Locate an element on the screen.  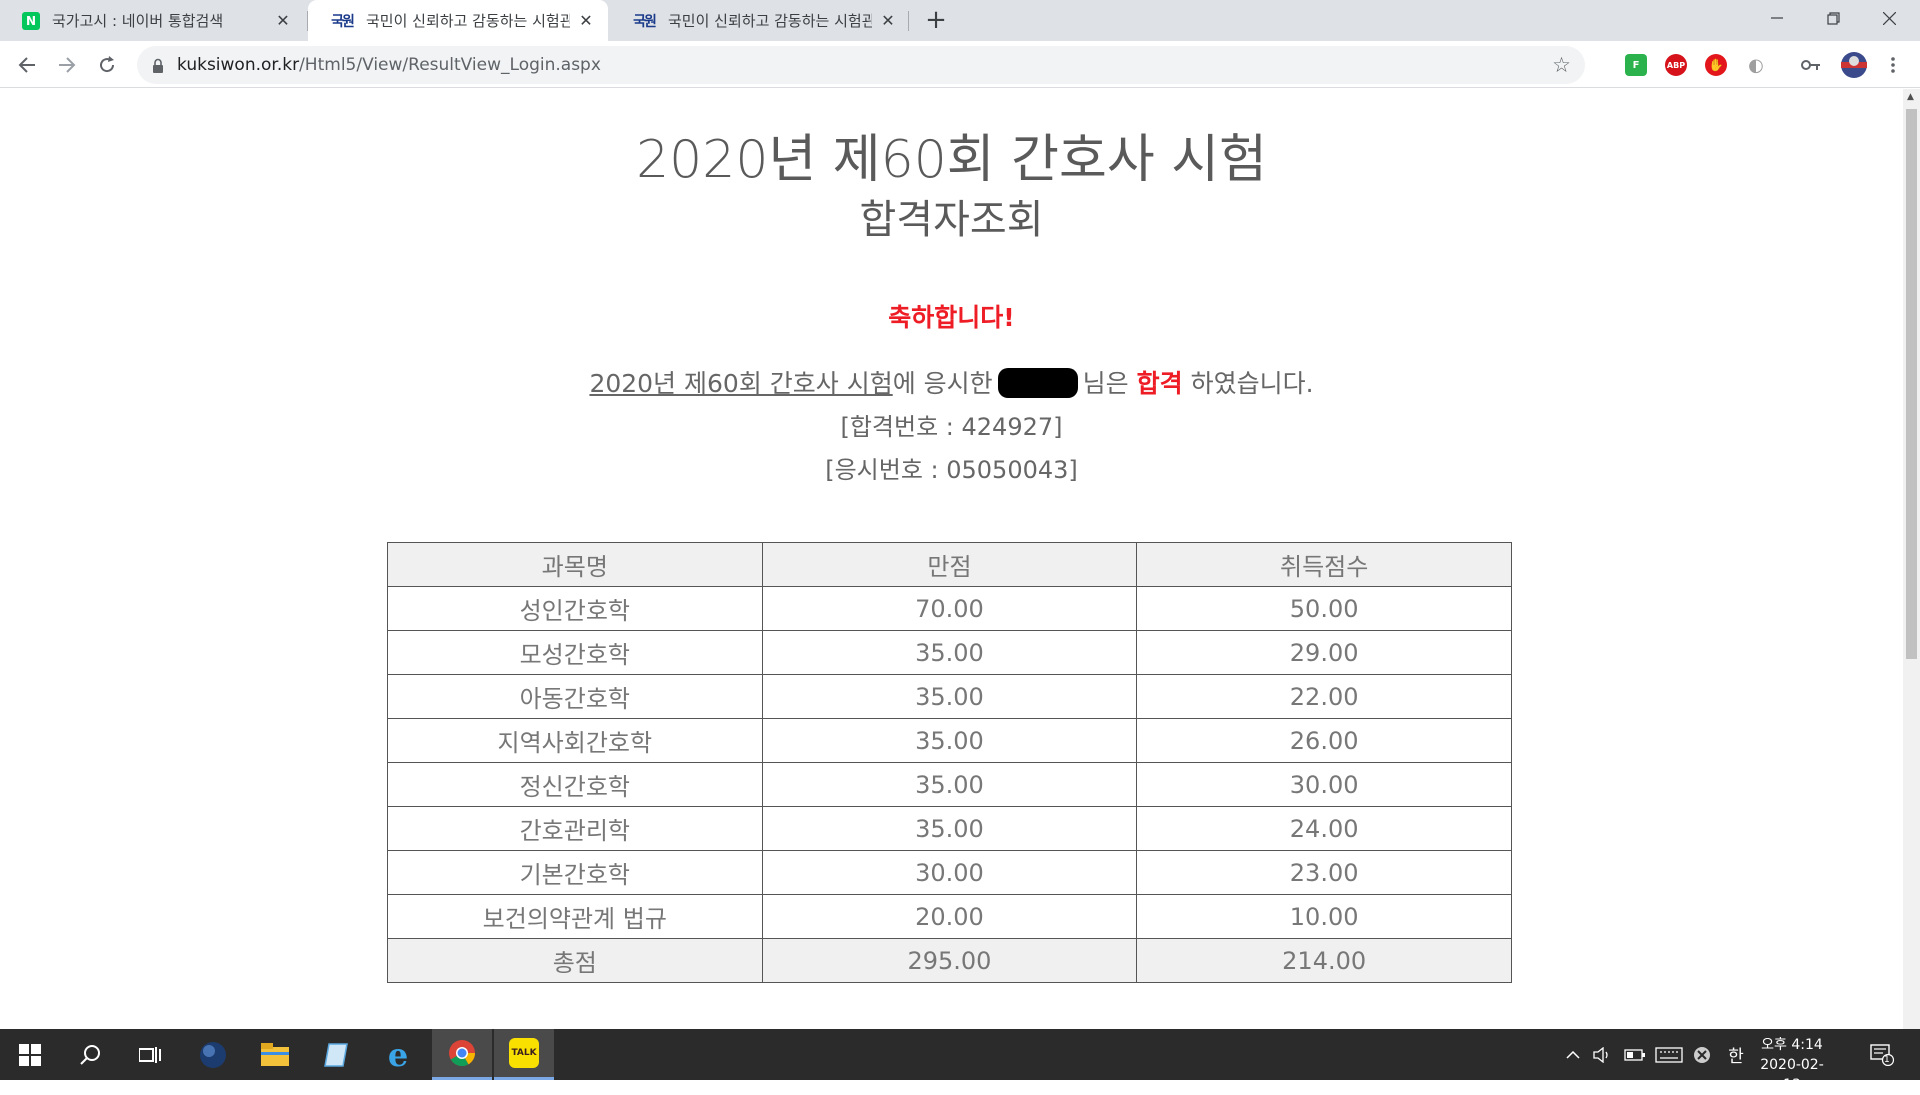
page-subtitle: 합격자조회 is located at coordinates (951, 220).